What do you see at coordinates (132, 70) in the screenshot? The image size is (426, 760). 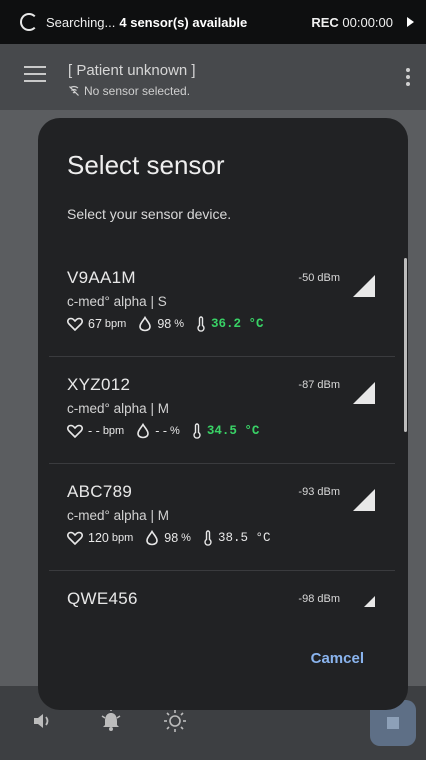 I see `patient-name: [ Patient unknown ]` at bounding box center [132, 70].